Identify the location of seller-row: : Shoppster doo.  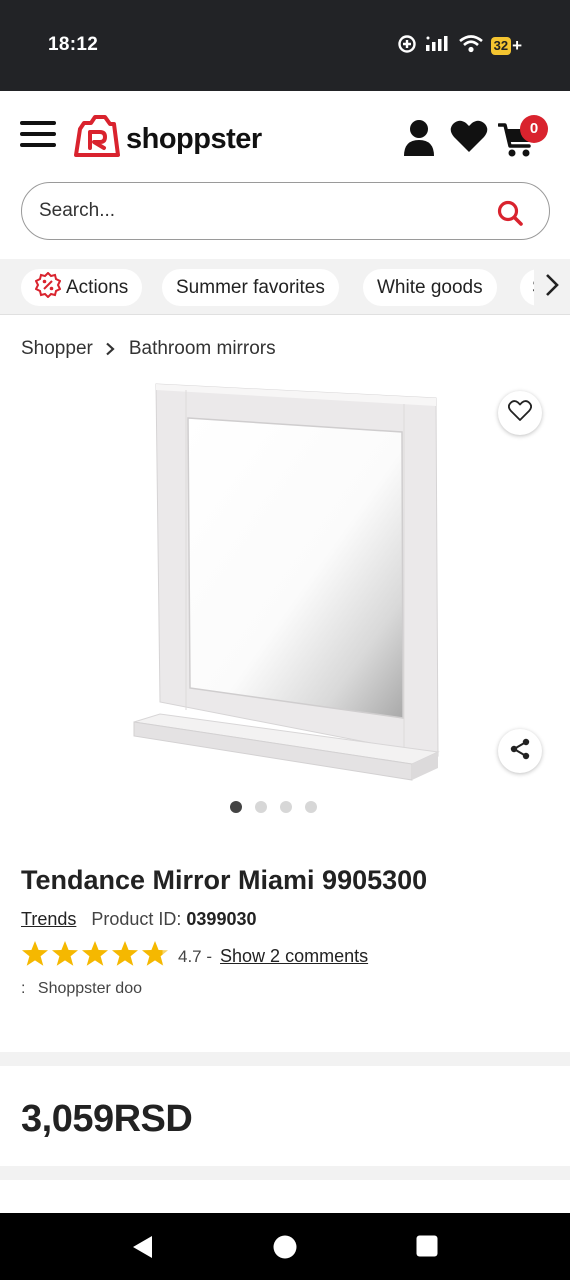
(81, 989).